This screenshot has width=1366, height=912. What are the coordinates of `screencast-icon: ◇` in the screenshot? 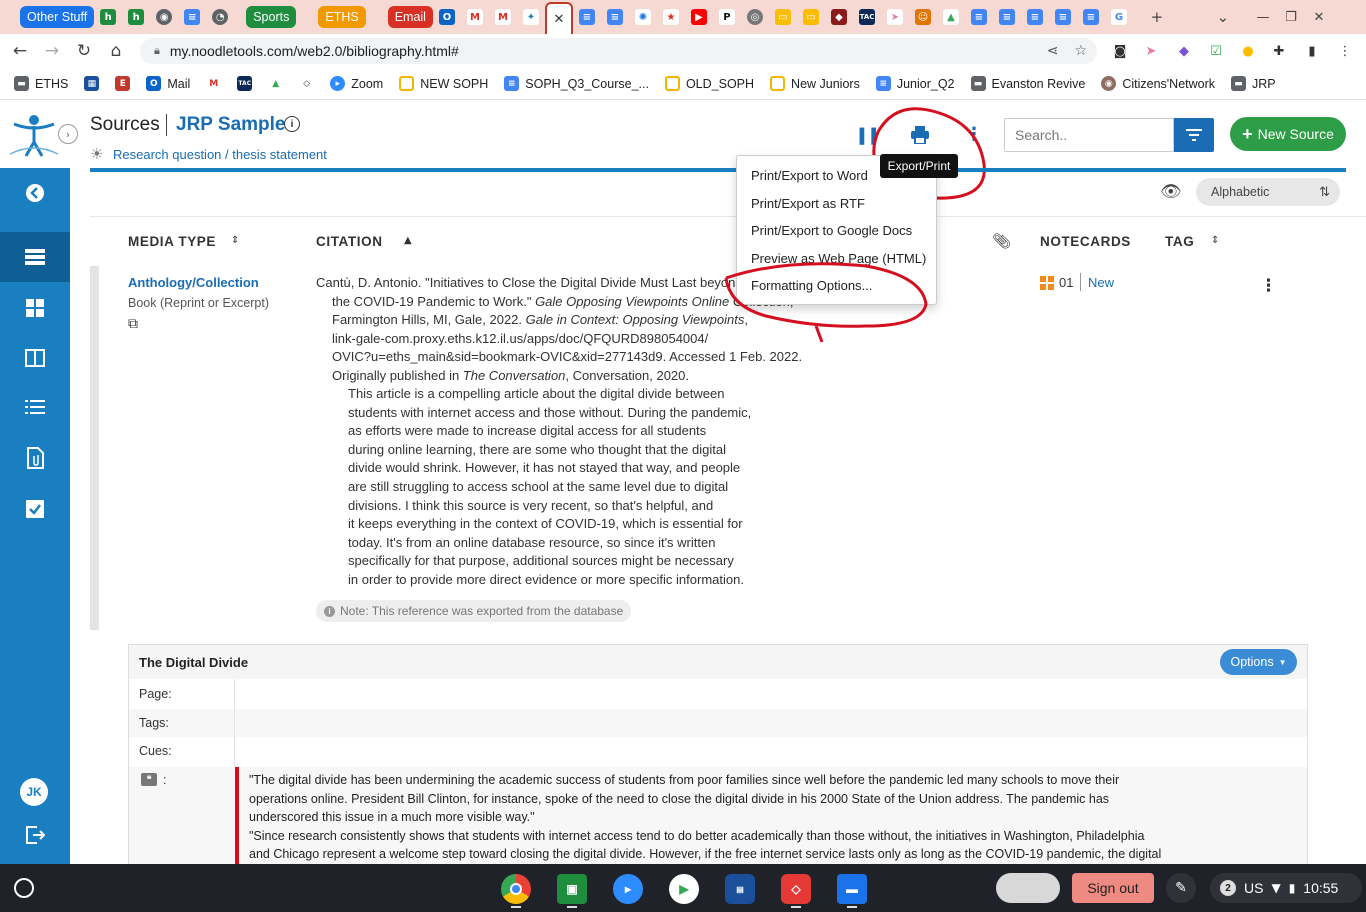 It's located at (796, 889).